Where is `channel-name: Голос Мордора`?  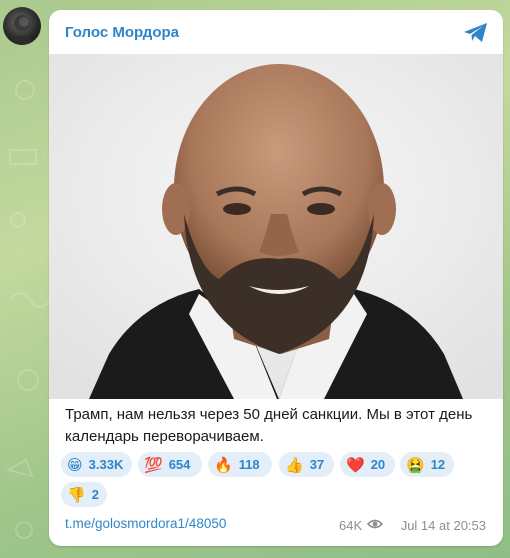
channel-name: Голос Мордора is located at coordinates (122, 32).